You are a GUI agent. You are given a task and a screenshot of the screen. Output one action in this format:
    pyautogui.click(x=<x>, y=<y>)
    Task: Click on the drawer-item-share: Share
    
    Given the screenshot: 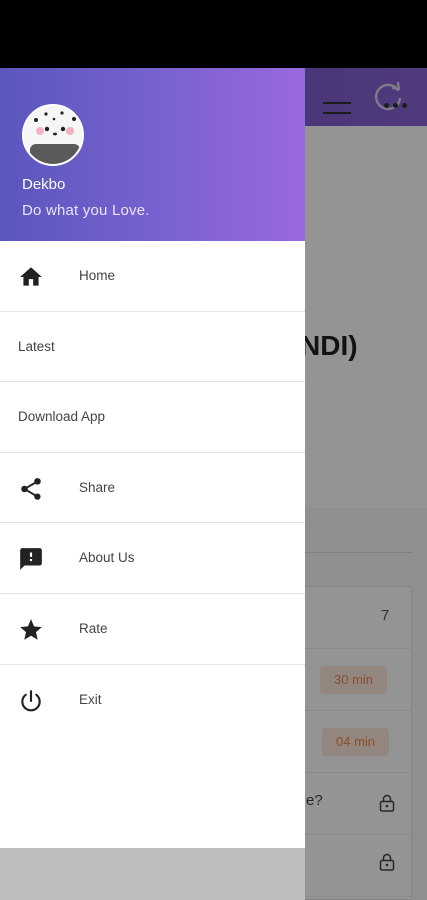 What is the action you would take?
    pyautogui.click(x=152, y=488)
    